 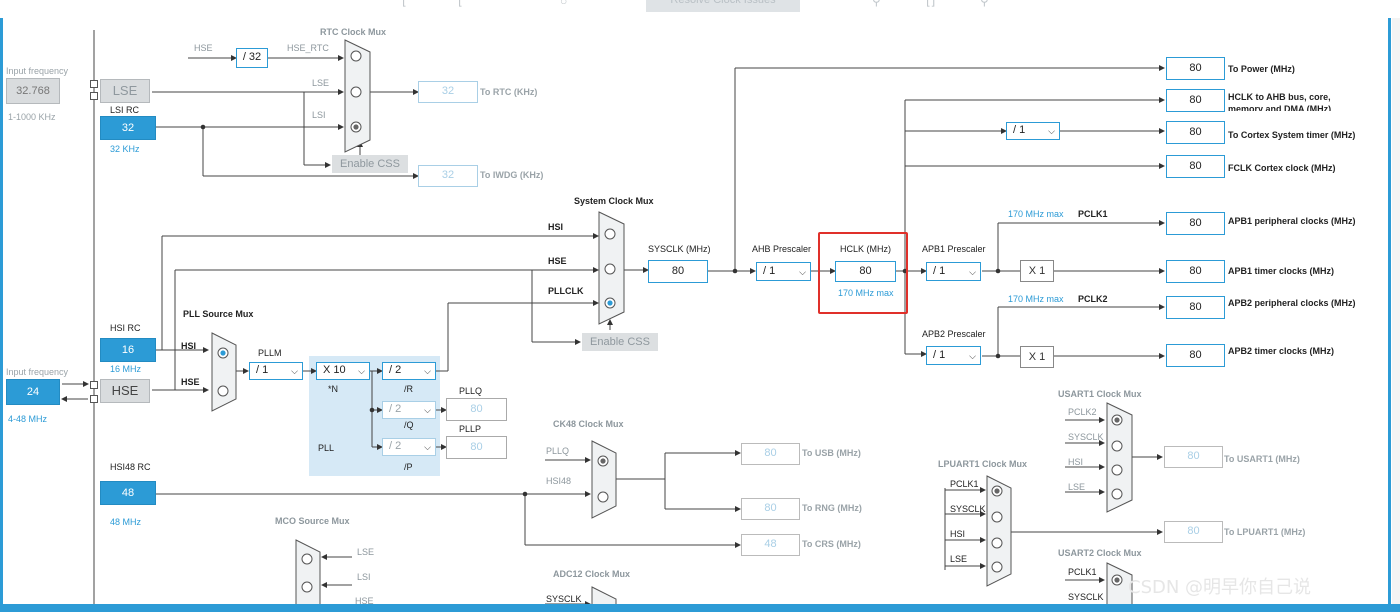 What do you see at coordinates (312, 521) in the screenshot?
I see `mco-mux-title: MCO Source Mux` at bounding box center [312, 521].